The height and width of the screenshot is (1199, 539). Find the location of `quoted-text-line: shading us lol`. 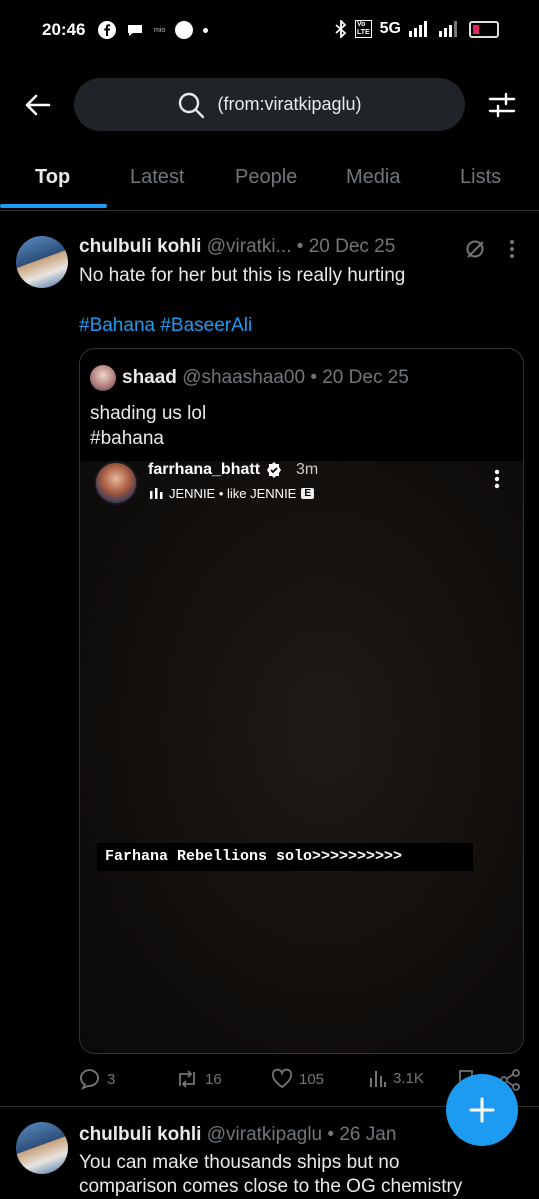

quoted-text-line: shading us lol is located at coordinates (148, 413).